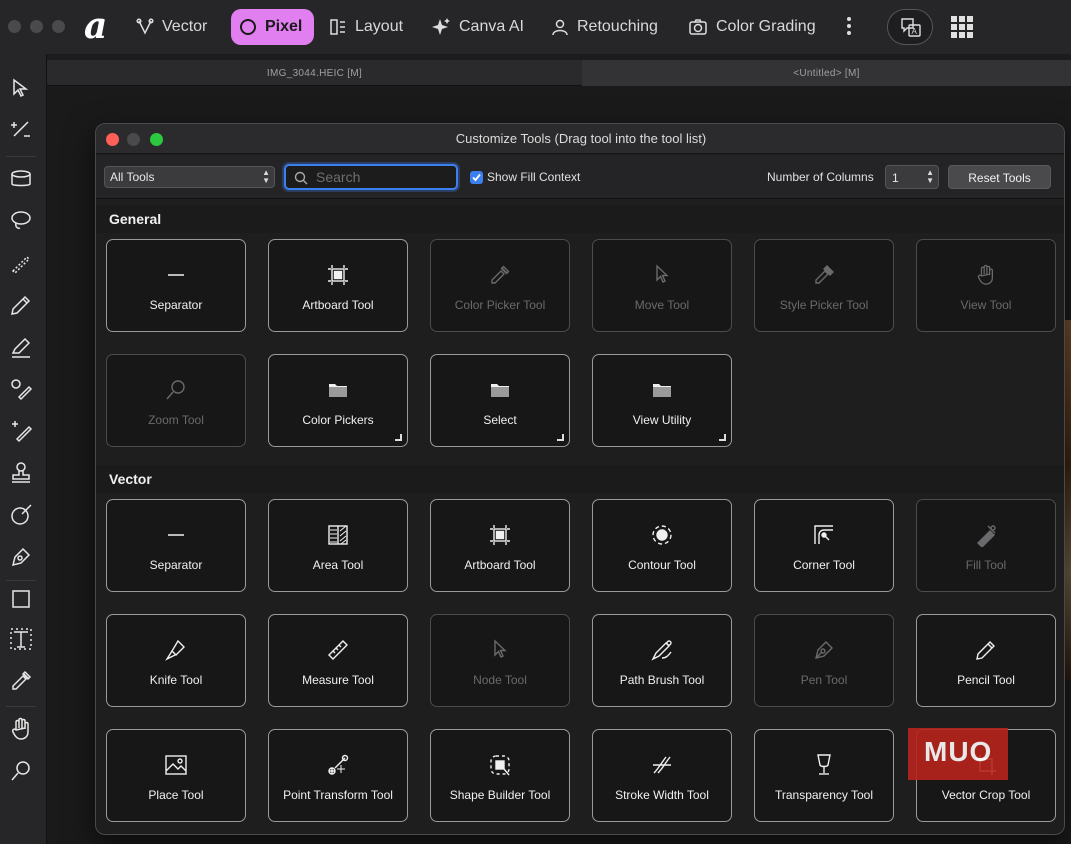 The image size is (1071, 844). I want to click on tool-tile-zoom-tool: Zoom Tool, so click(176, 400).